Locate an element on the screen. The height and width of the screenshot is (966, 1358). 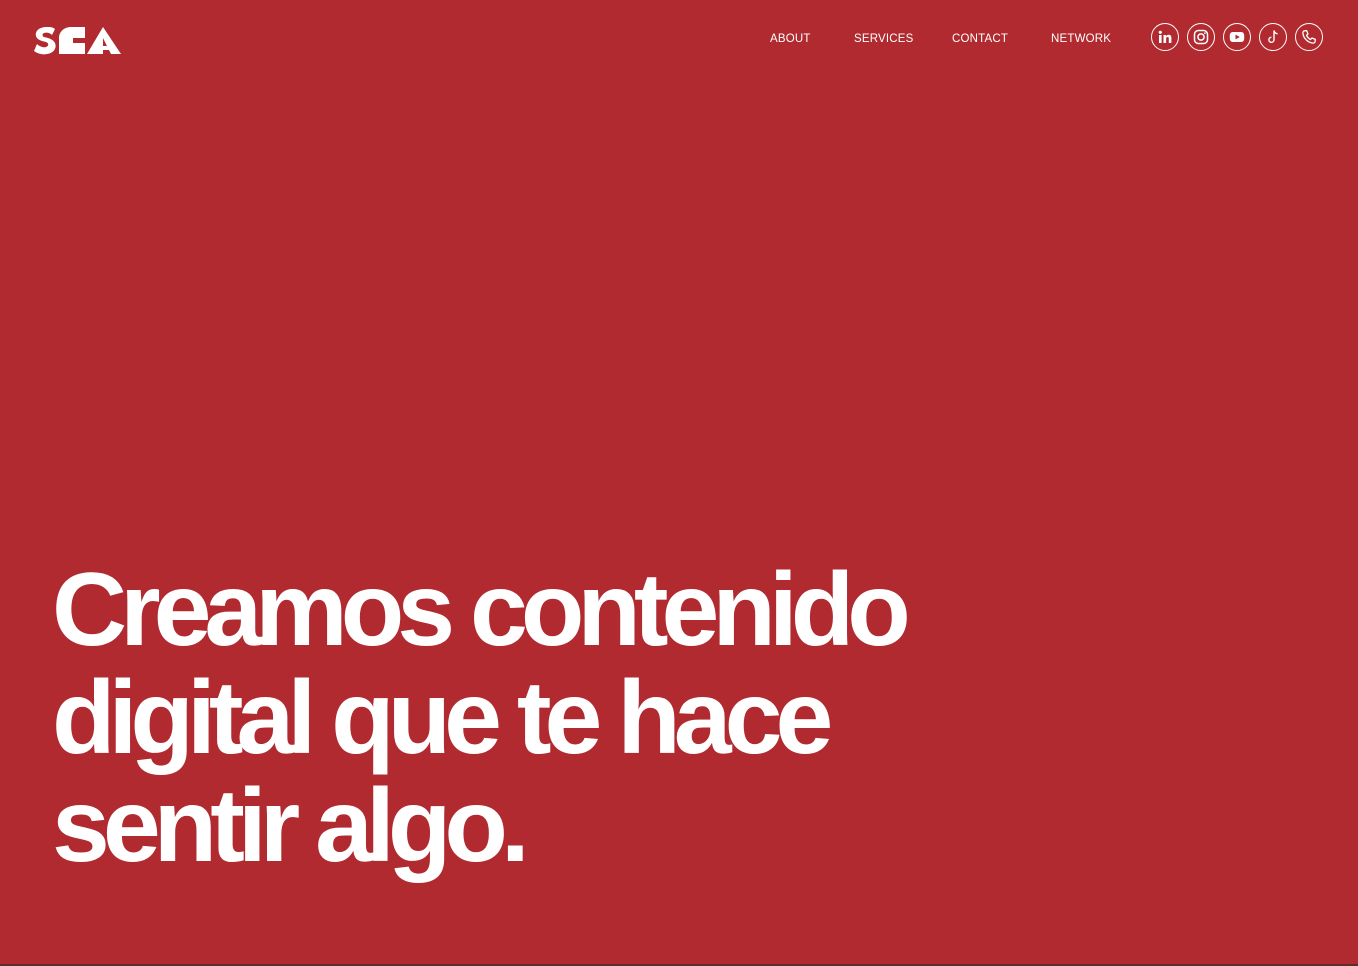
hero-line-2: digital que te hace is located at coordinates (442, 718).